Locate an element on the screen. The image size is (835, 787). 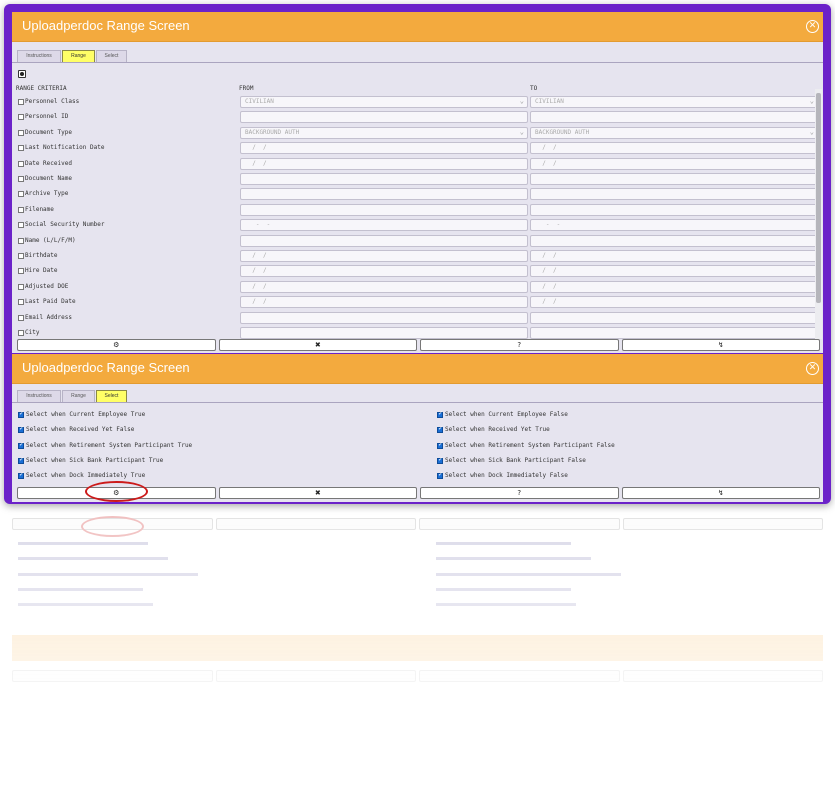
criteria-row: Date Received / / / / is located at coordinates (417, 164).